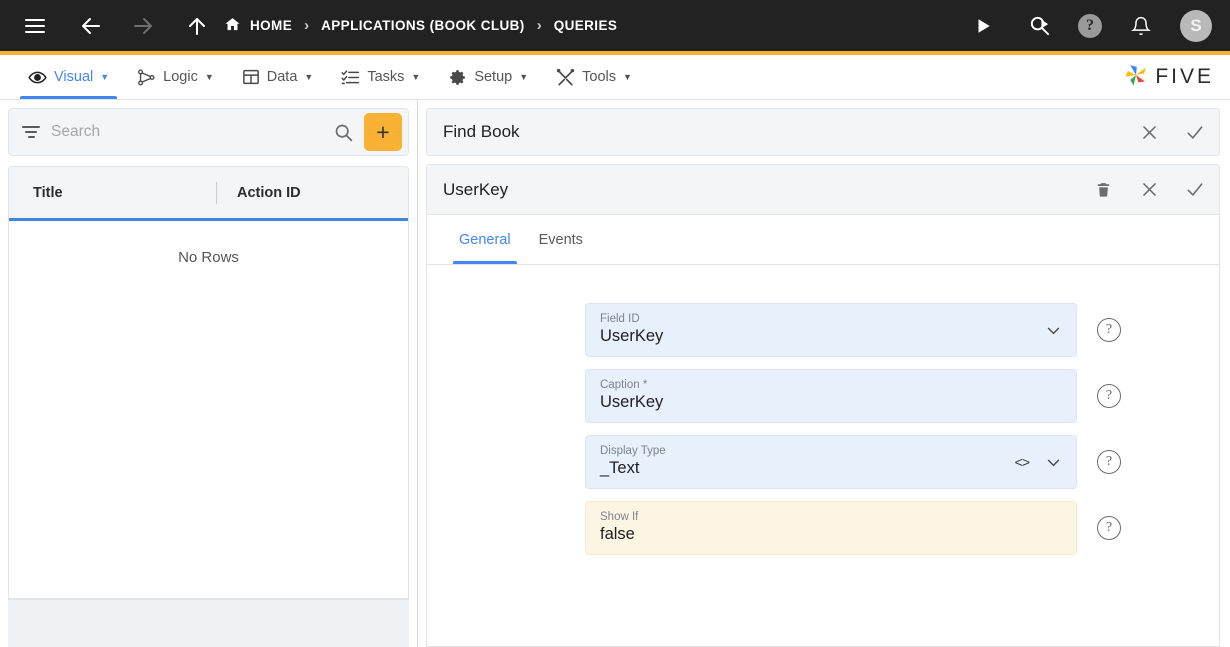 Image resolution: width=1230 pixels, height=647 pixels. Describe the element at coordinates (343, 132) in the screenshot. I see `magnifier-icon` at that location.